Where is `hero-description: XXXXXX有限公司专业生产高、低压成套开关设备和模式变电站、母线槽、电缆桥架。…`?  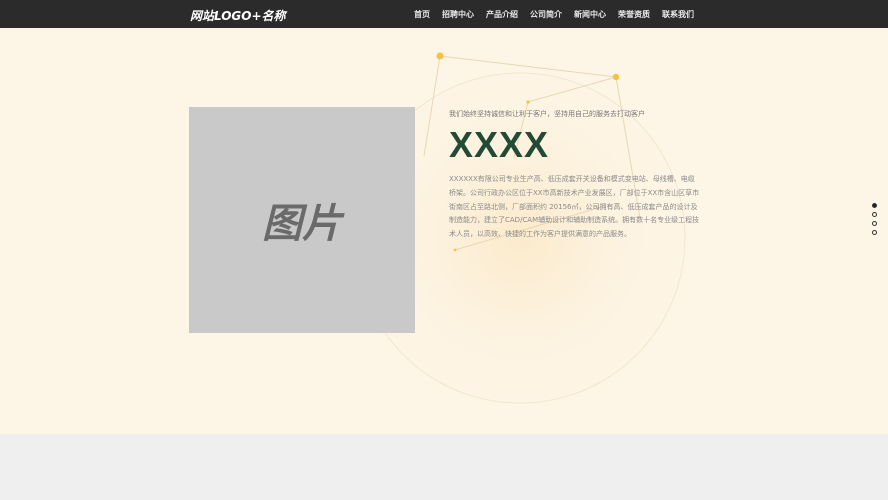
hero-description: XXXXXX有限公司专业生产高、低压成套开关设备和模式变电站、母线槽、电缆桥架。… is located at coordinates (574, 207).